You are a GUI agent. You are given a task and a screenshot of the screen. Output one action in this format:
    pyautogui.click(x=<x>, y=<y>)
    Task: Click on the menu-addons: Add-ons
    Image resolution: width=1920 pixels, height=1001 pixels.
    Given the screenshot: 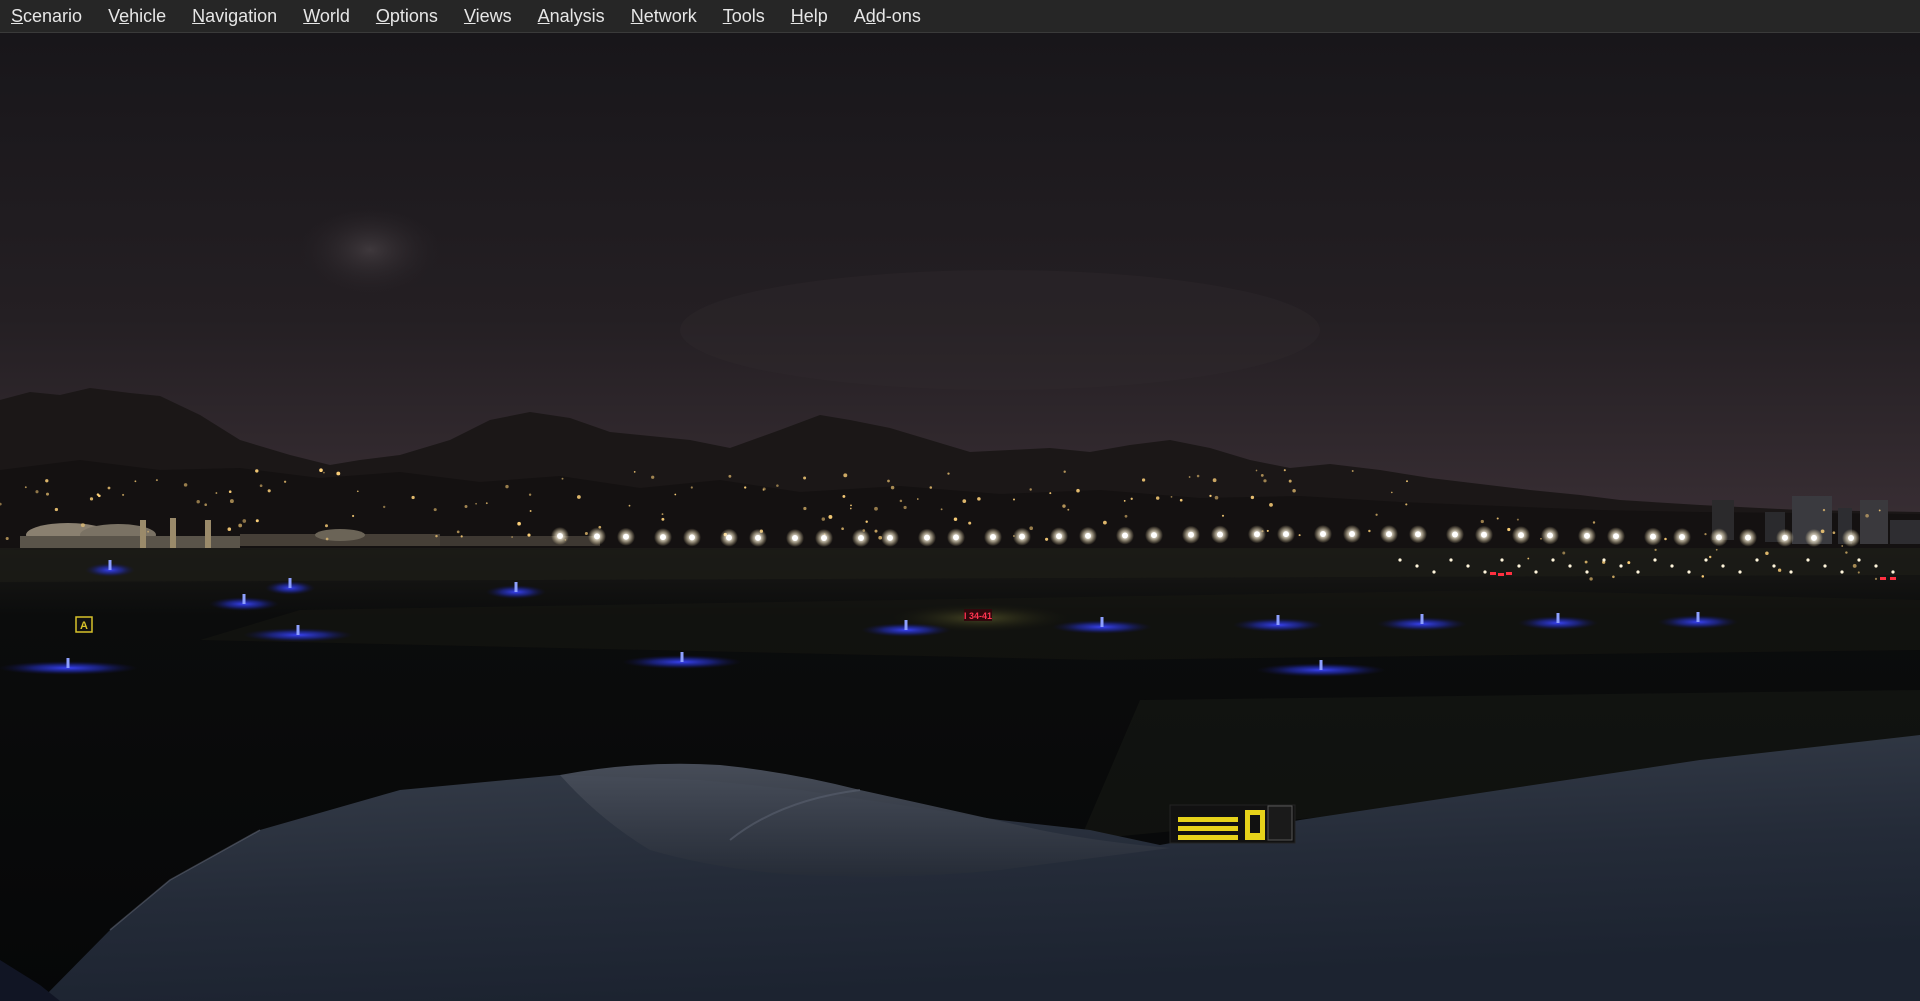 What is the action you would take?
    pyautogui.click(x=887, y=16)
    